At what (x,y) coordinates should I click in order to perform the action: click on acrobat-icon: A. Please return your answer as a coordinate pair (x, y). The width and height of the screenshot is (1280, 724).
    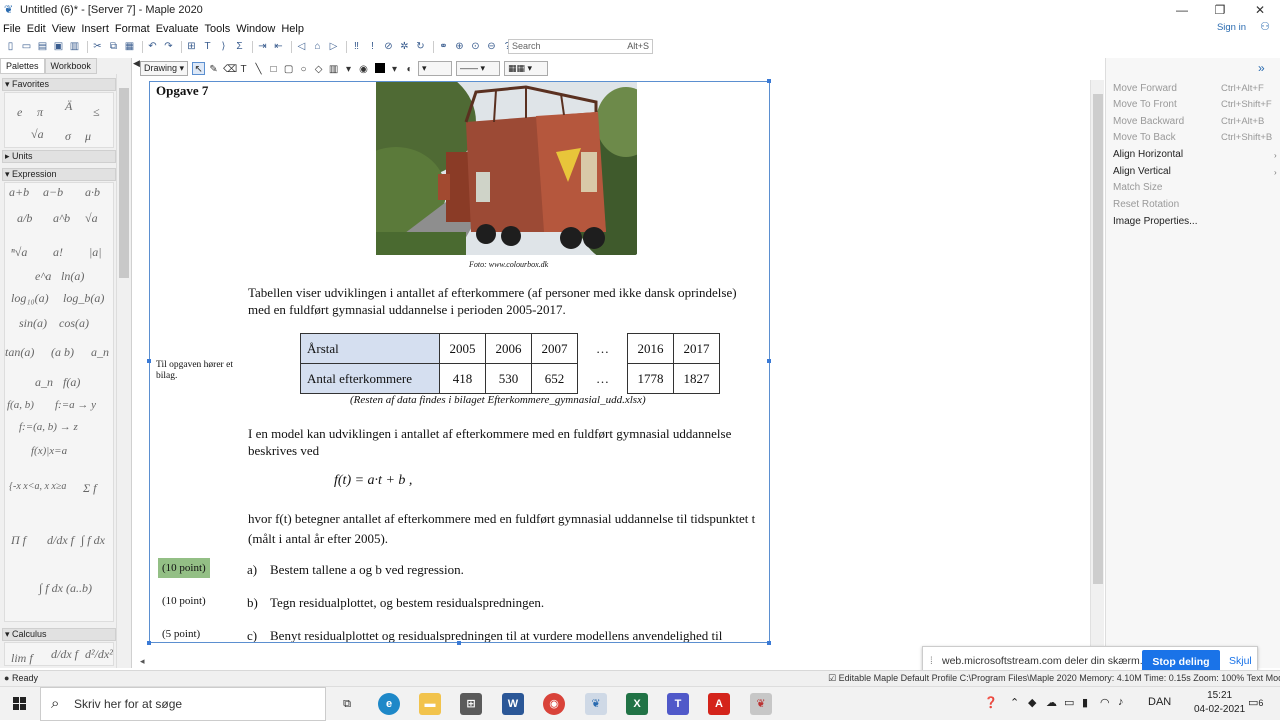
    Looking at the image, I should click on (719, 704).